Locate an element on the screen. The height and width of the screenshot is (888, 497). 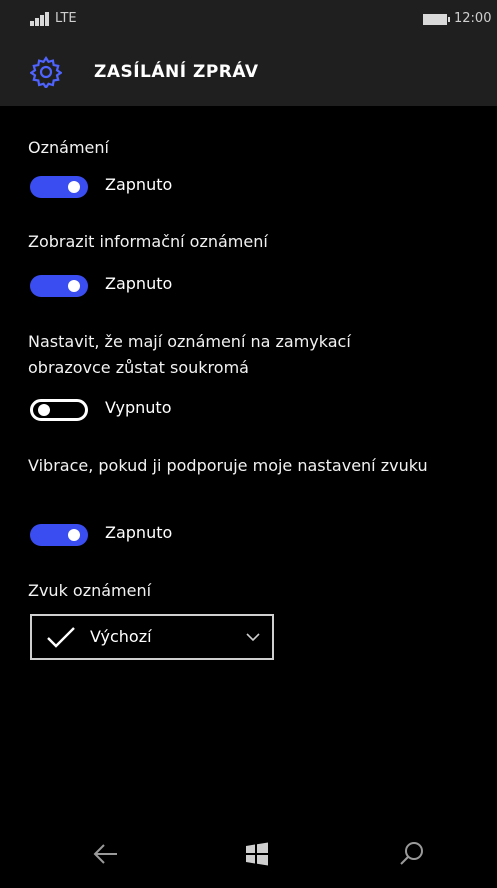
back-arrow-icon is located at coordinates (106, 854).